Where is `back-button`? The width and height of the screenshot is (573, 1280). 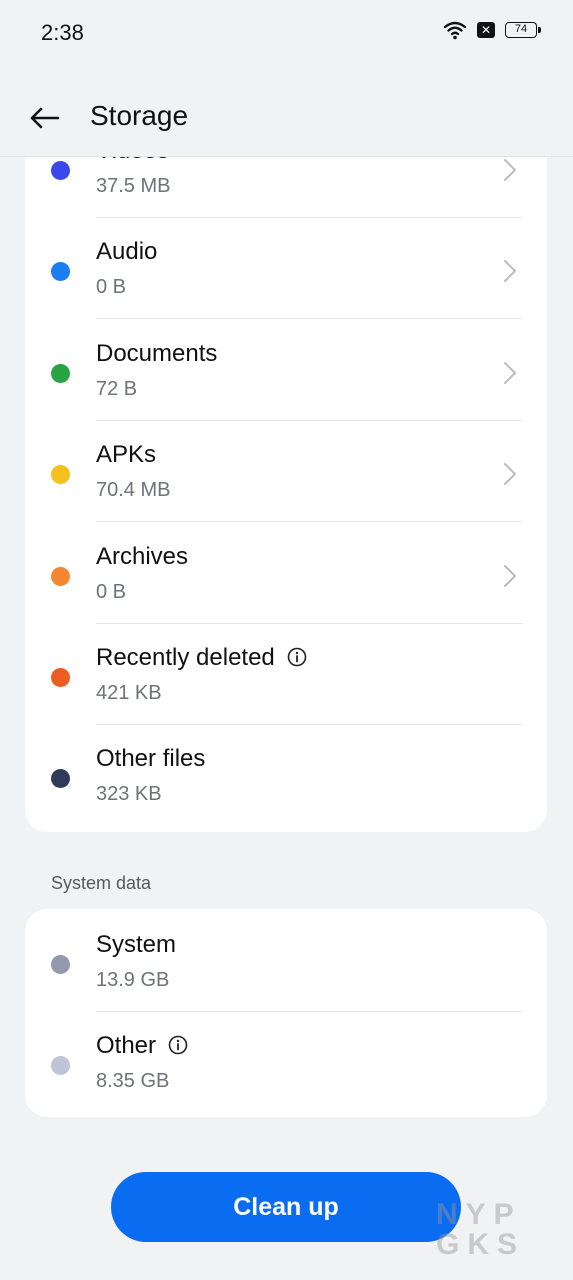 back-button is located at coordinates (44, 118).